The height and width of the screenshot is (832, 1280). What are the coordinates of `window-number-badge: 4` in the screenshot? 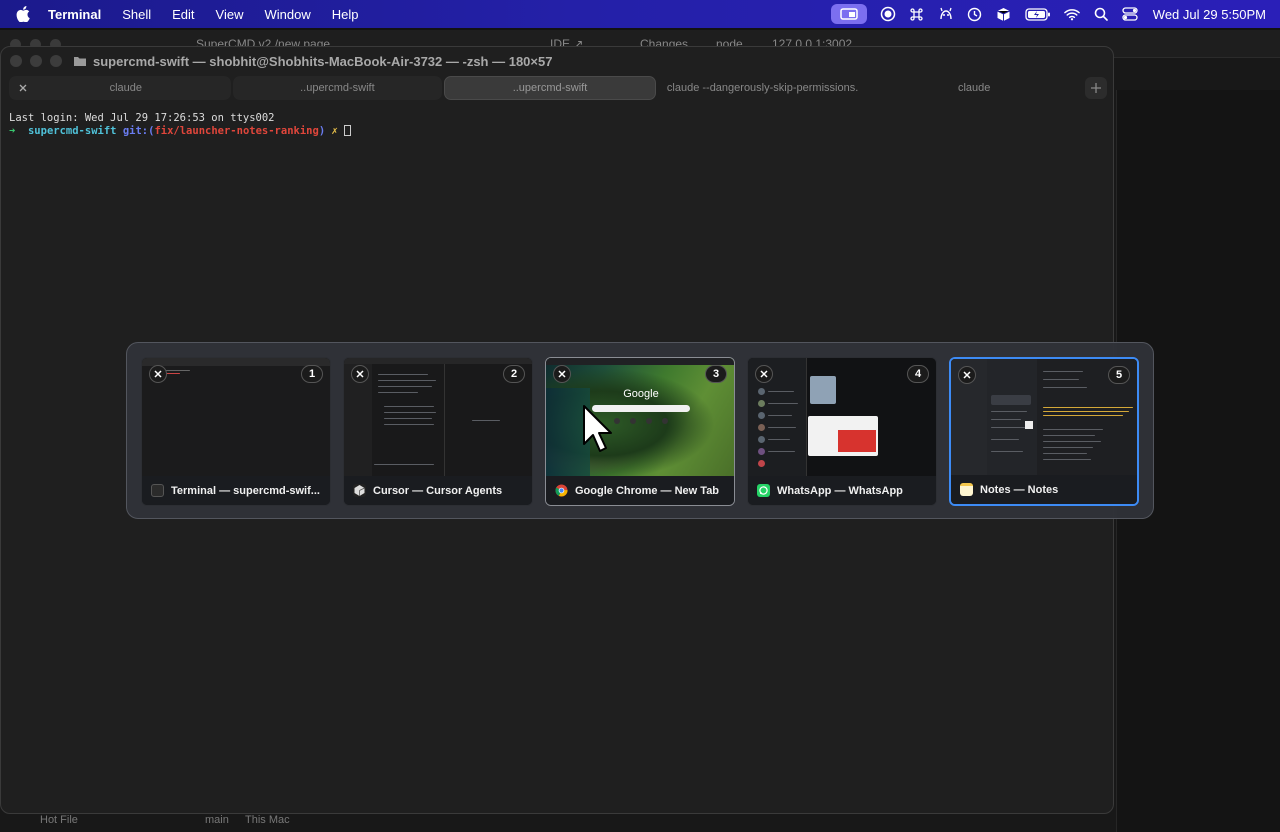 It's located at (918, 374).